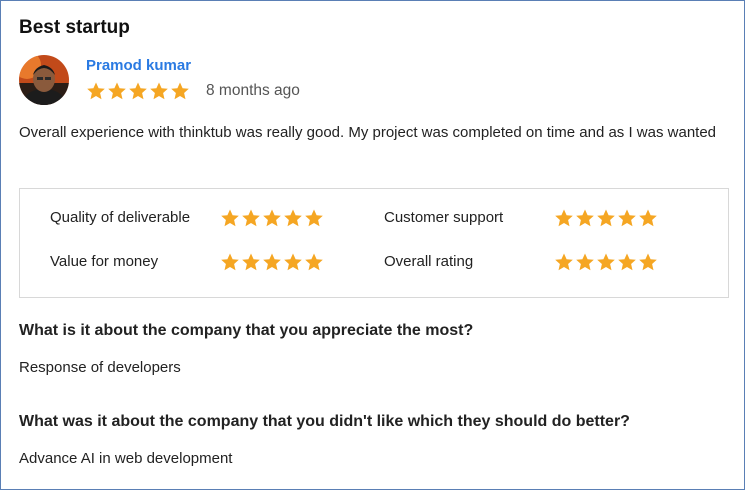 The width and height of the screenshot is (745, 490). I want to click on rating-stars-quality, so click(272, 218).